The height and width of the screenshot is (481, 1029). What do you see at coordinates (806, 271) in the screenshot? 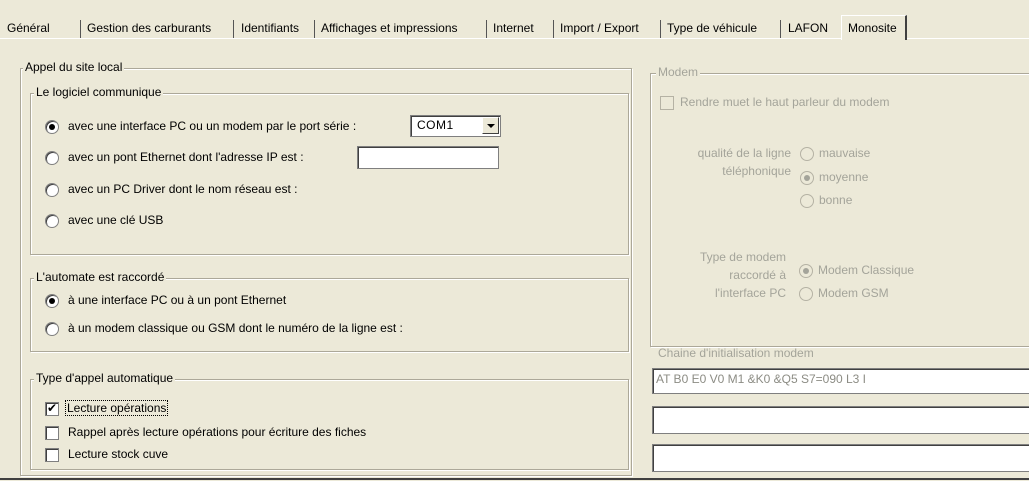
I see `radio-modem-classic` at bounding box center [806, 271].